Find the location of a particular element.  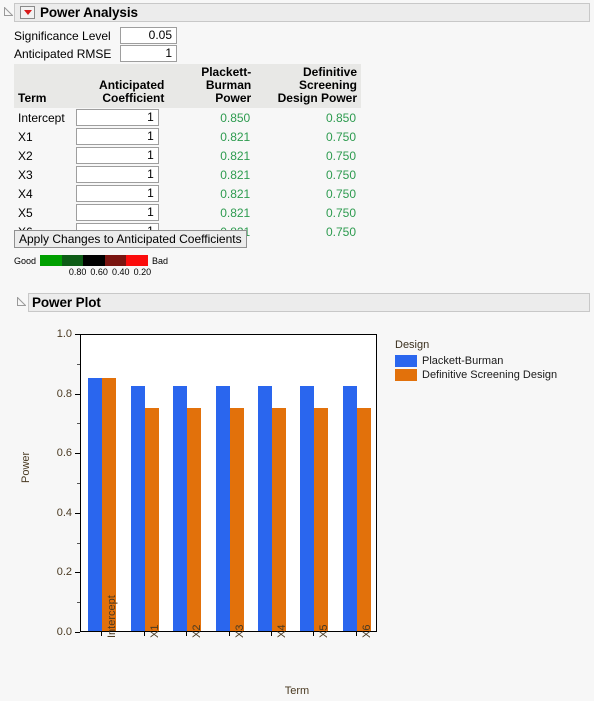

legend-item: Definitive Screening Design is located at coordinates (476, 375).